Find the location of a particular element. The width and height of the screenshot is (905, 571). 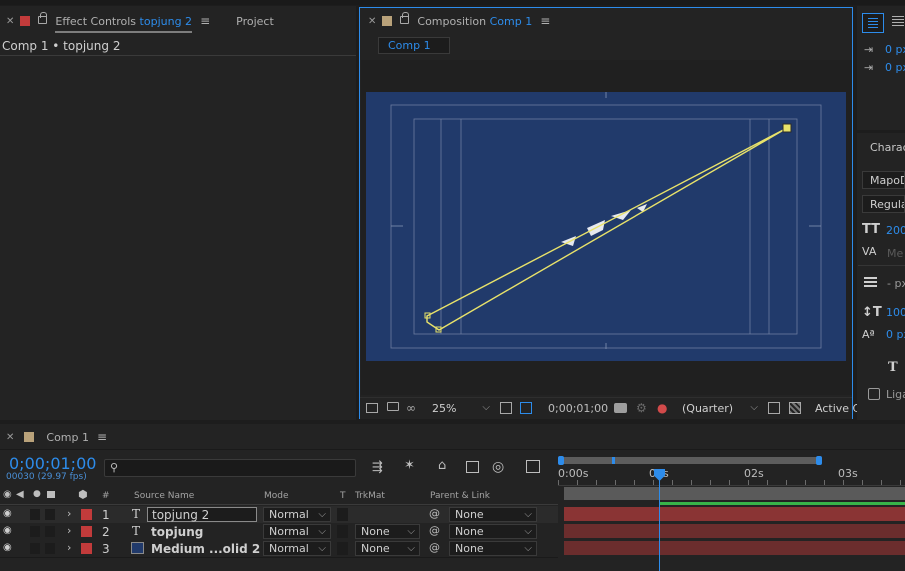

font-family-dropdown: MapoD is located at coordinates (883, 180).